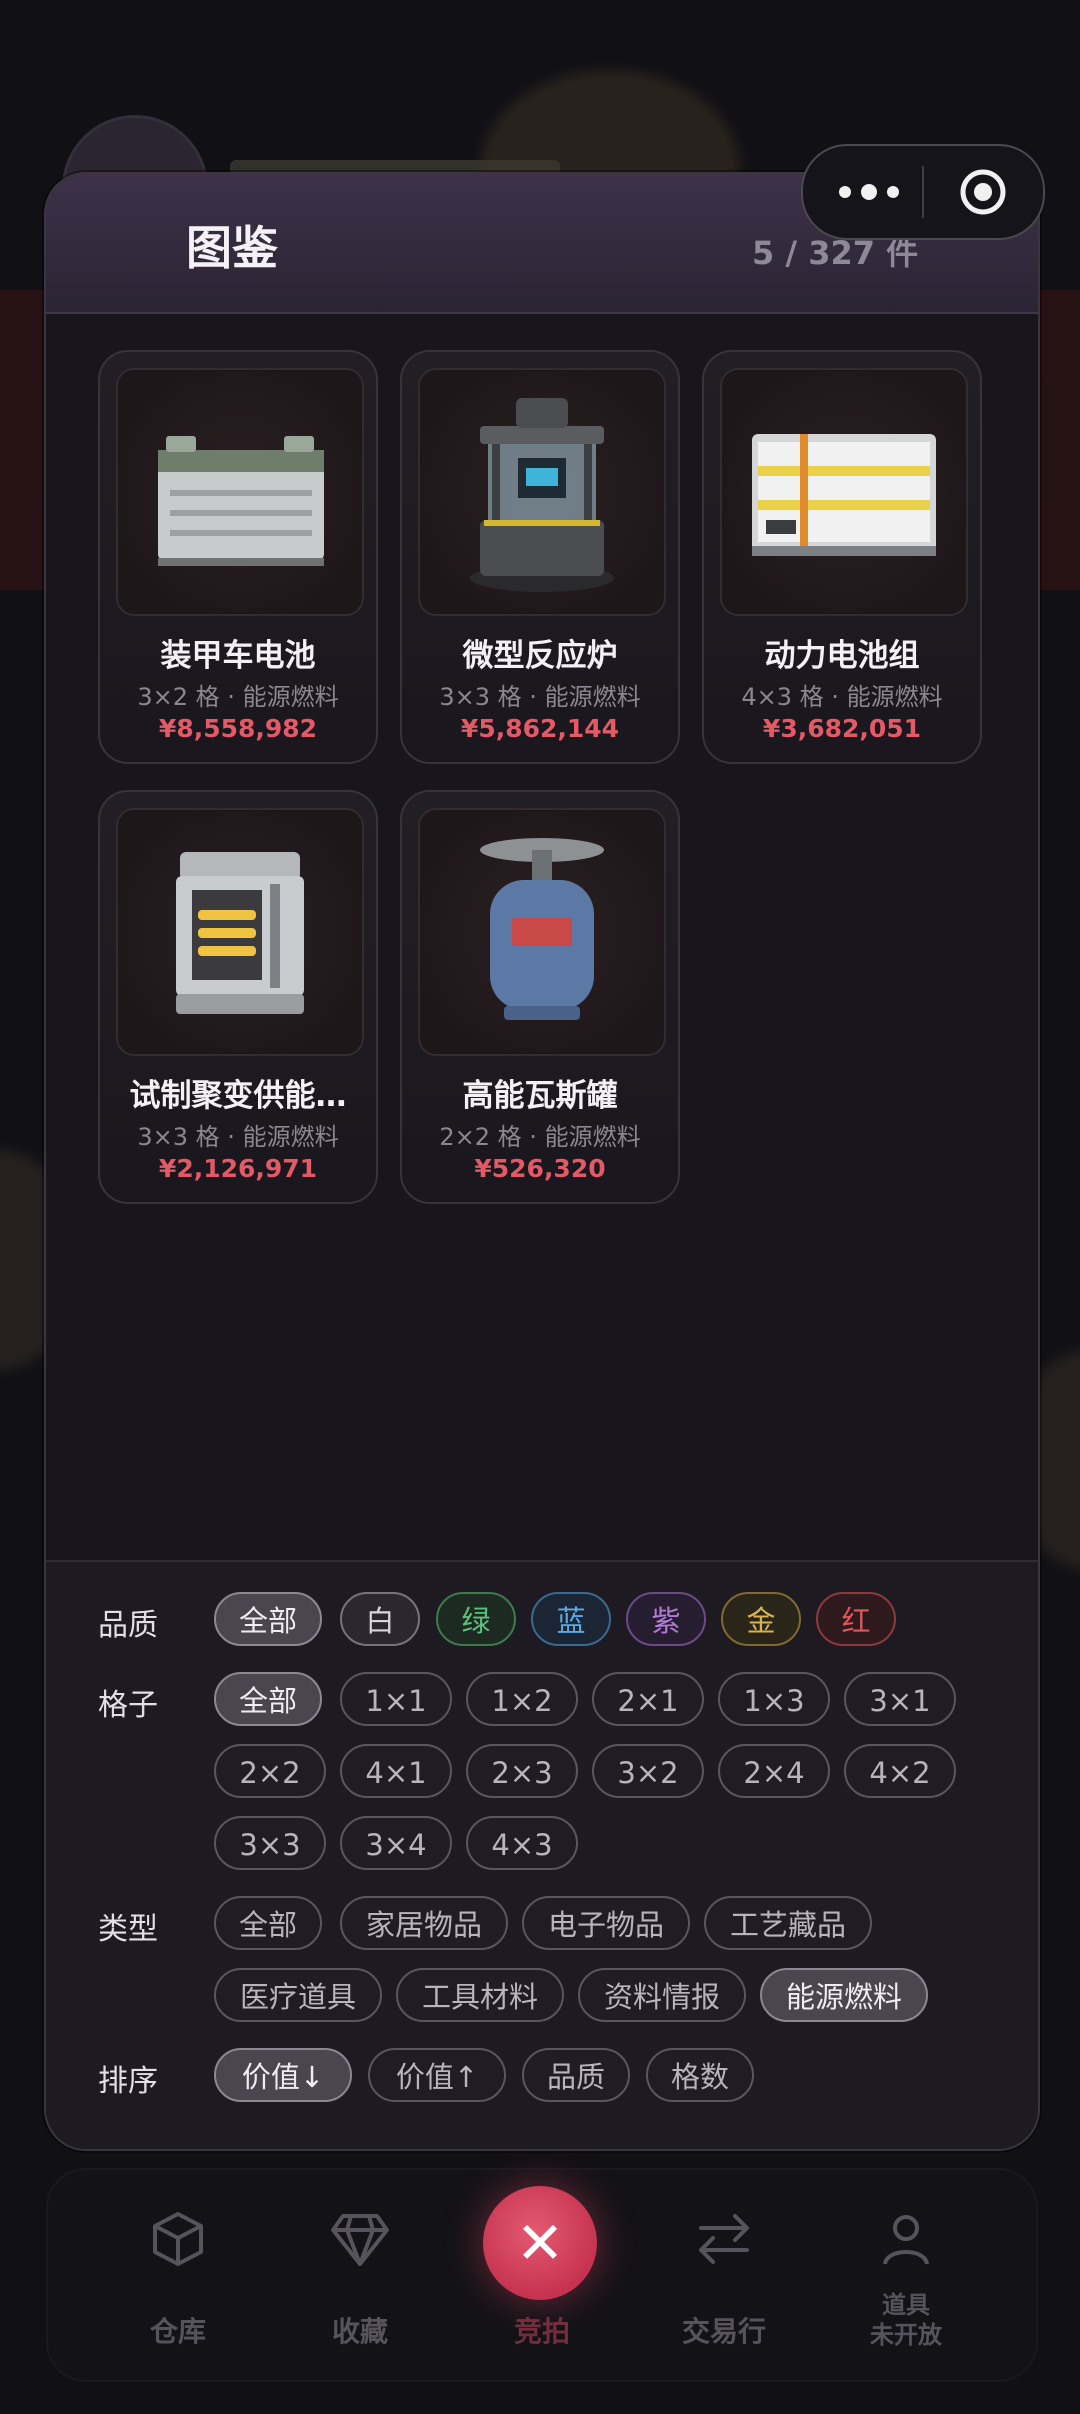 This screenshot has height=2414, width=1080. I want to click on type-label: 类型, so click(128, 1929).